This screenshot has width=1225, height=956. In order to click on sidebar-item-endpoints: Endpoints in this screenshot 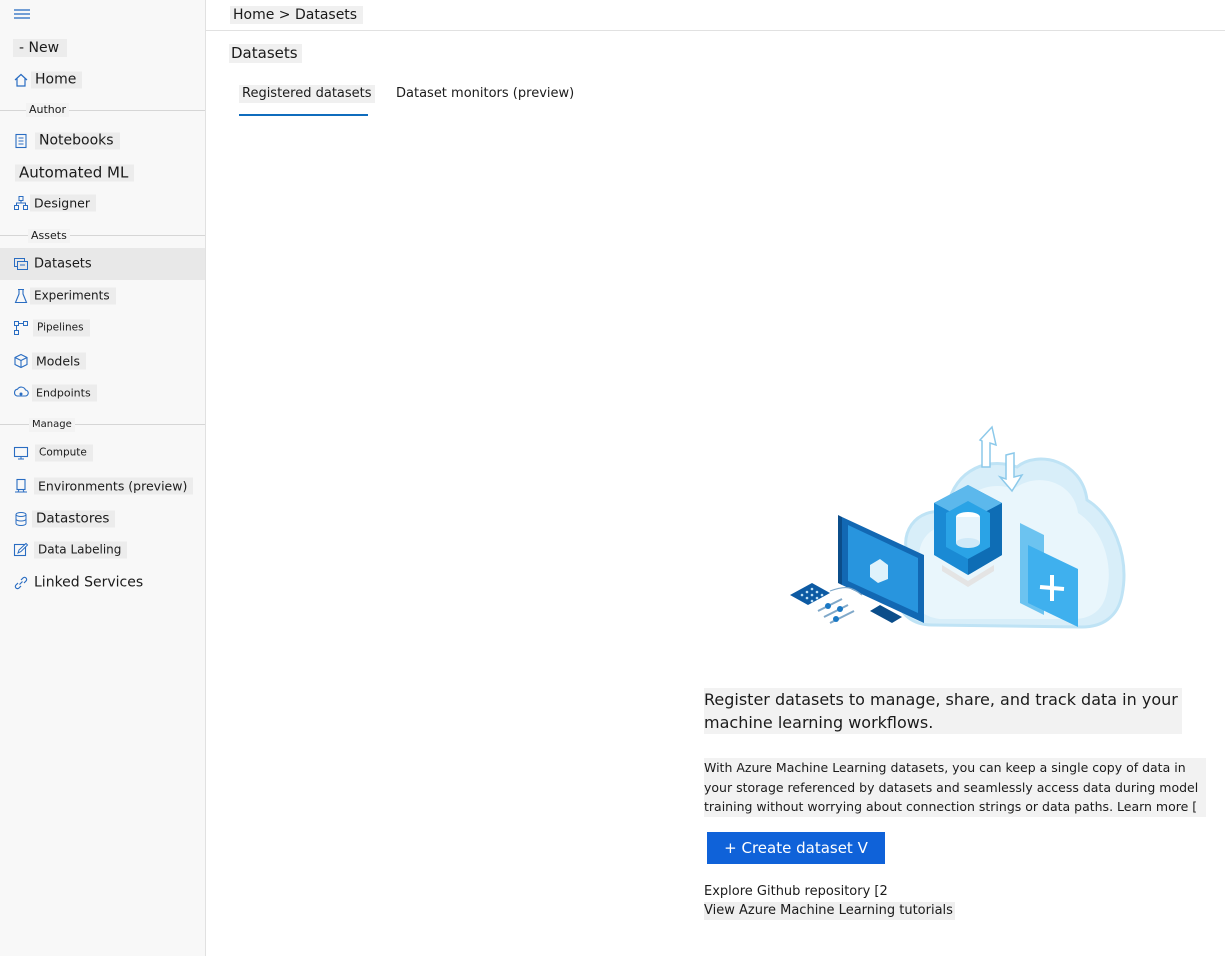, I will do `click(102, 393)`.